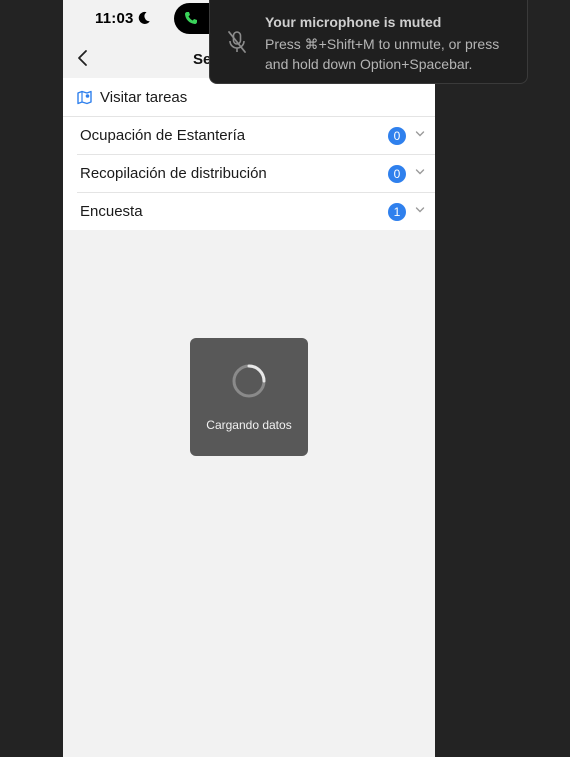  What do you see at coordinates (191, 18) in the screenshot?
I see `phone-call-icon` at bounding box center [191, 18].